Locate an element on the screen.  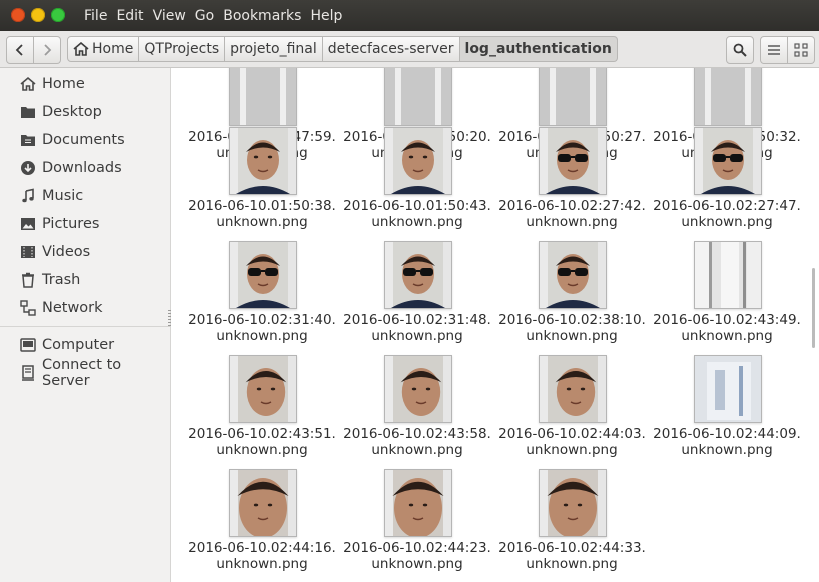
navigation-buttons is located at coordinates (33, 50).